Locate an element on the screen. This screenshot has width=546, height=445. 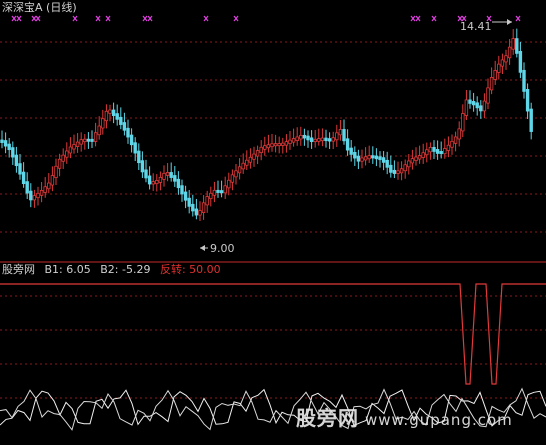
indicator-b2-value: B2: -5.29 is located at coordinates (125, 269).